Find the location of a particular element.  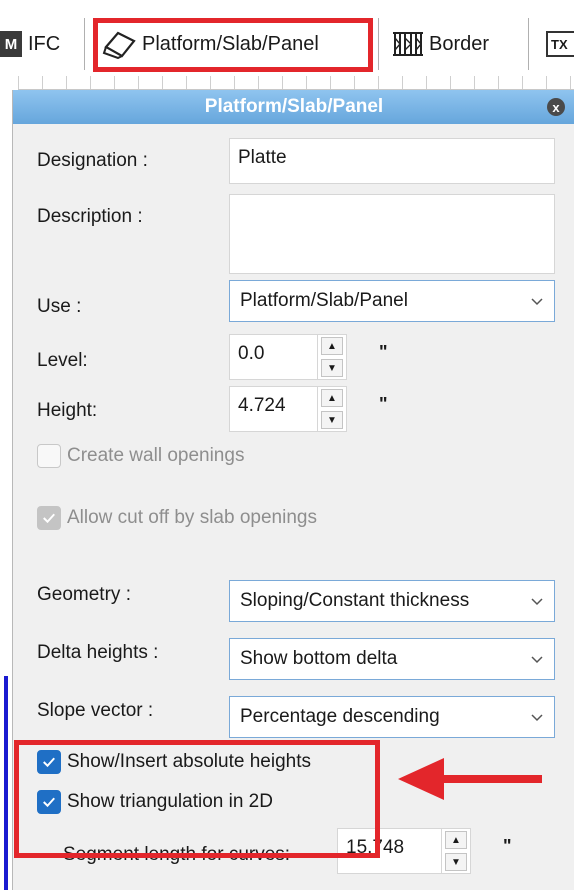

delta-heights-label: Delta heights : is located at coordinates (98, 652).